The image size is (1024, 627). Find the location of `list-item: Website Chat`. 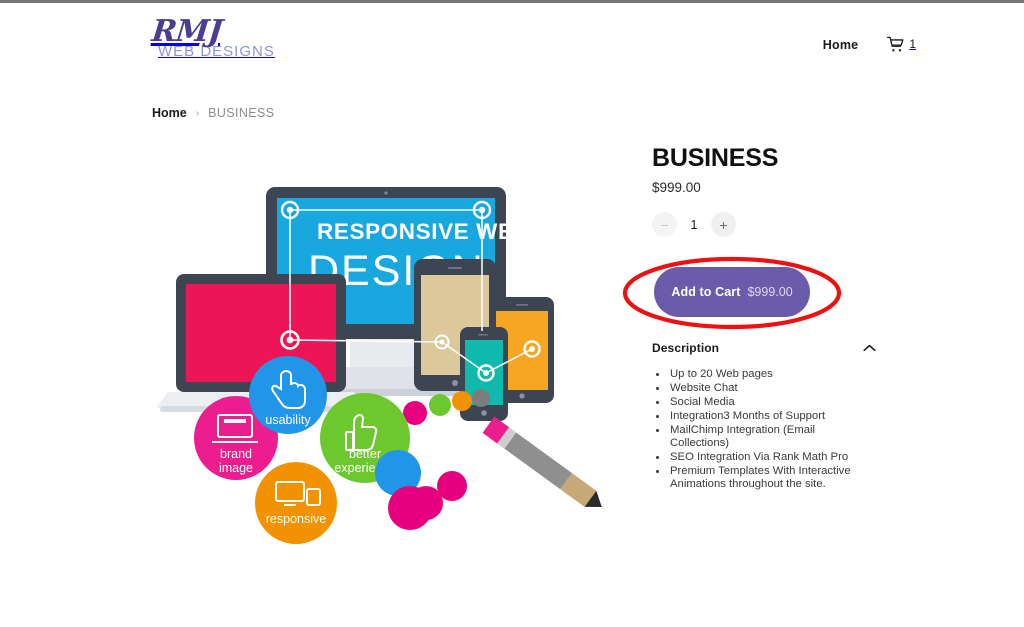

list-item: Website Chat is located at coordinates (772, 388).